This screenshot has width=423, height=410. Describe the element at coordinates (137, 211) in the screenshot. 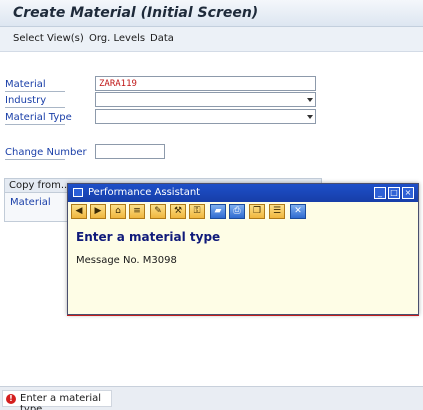

I see `settings-icon: ≡` at that location.